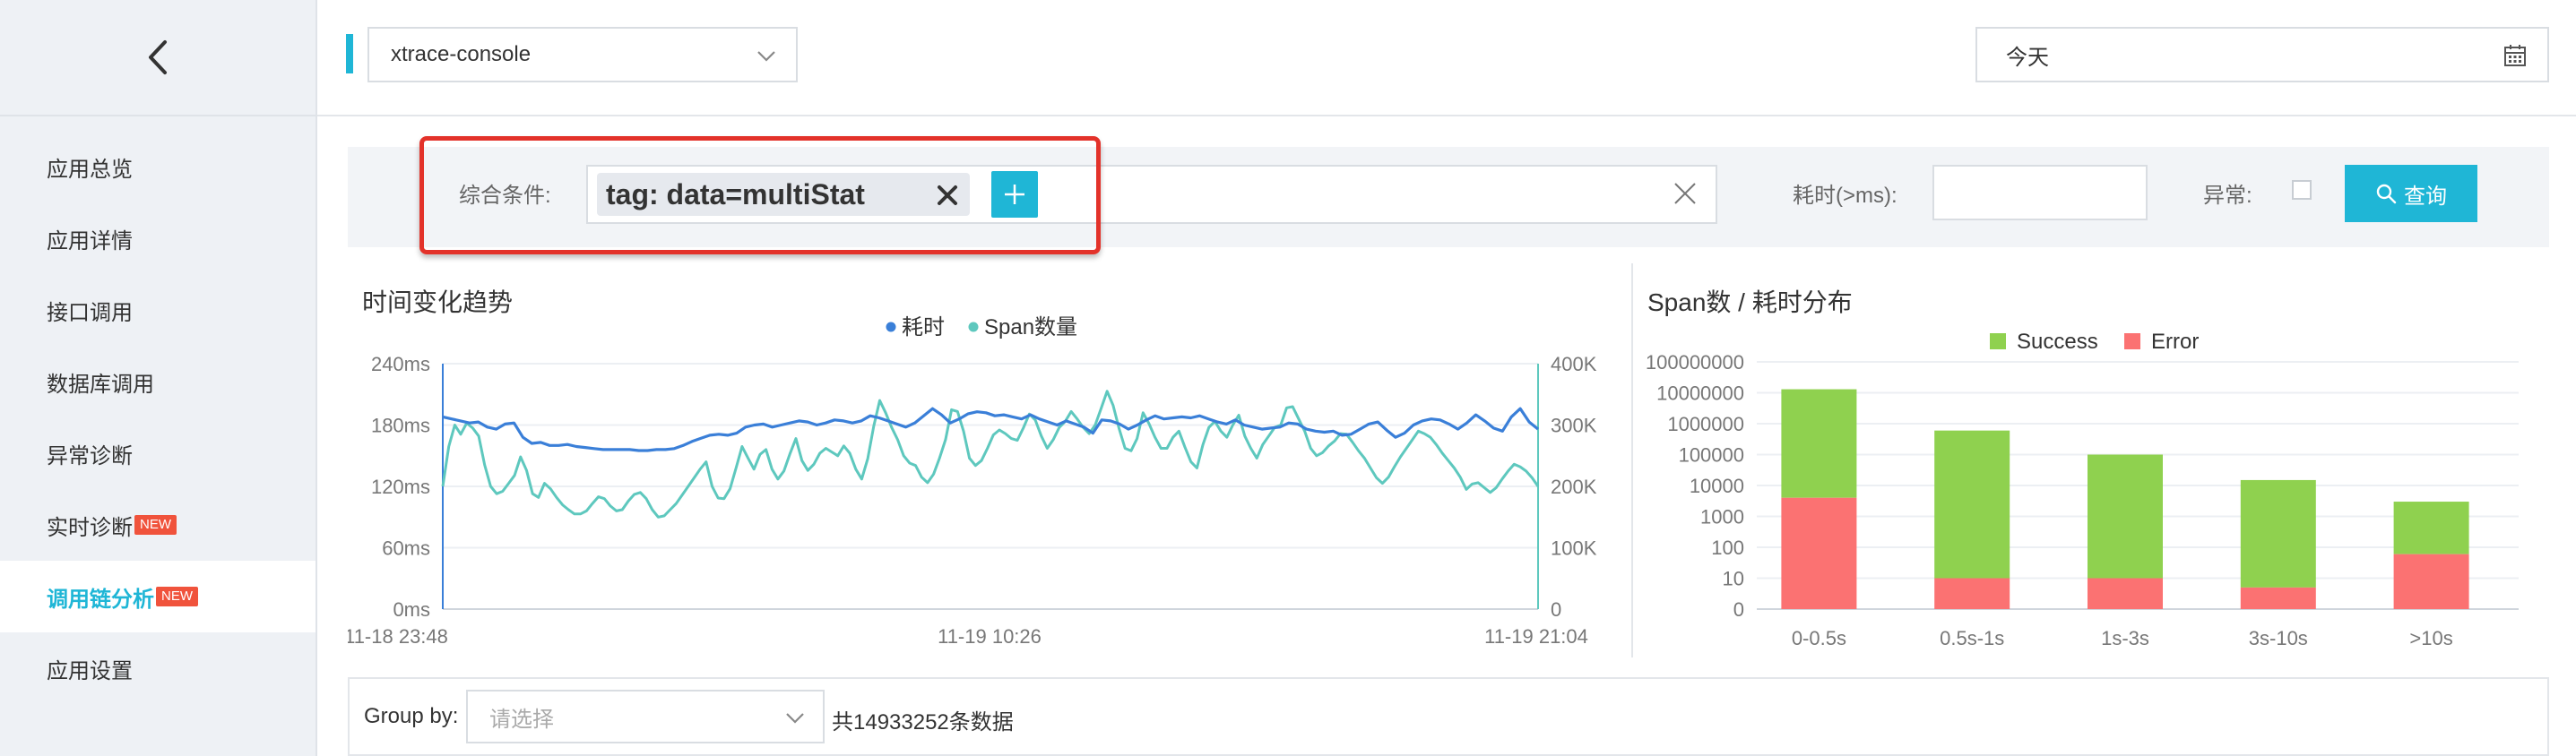 Image resolution: width=2576 pixels, height=756 pixels. What do you see at coordinates (1717, 486) in the screenshot?
I see `y-tick: 10000` at bounding box center [1717, 486].